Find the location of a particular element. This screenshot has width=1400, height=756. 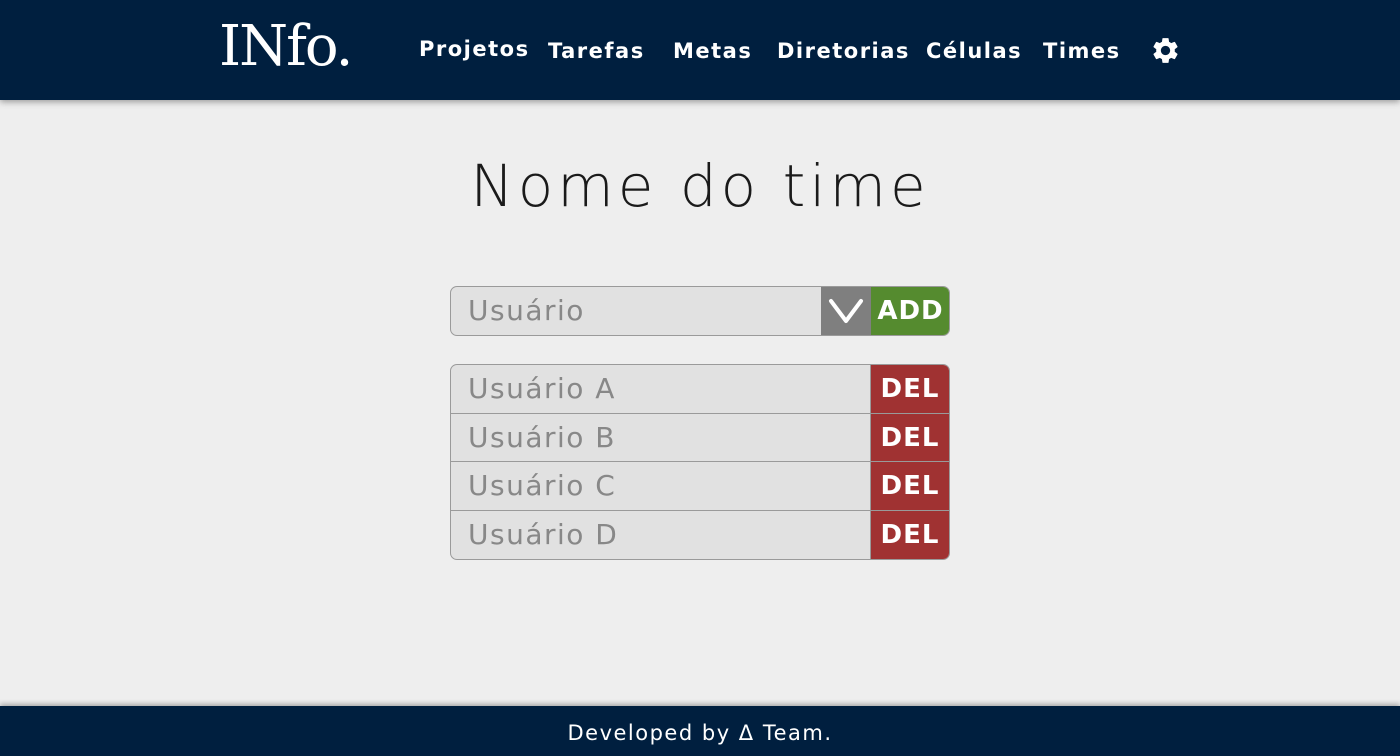

list-item: Usuário A DEL is located at coordinates (700, 389).